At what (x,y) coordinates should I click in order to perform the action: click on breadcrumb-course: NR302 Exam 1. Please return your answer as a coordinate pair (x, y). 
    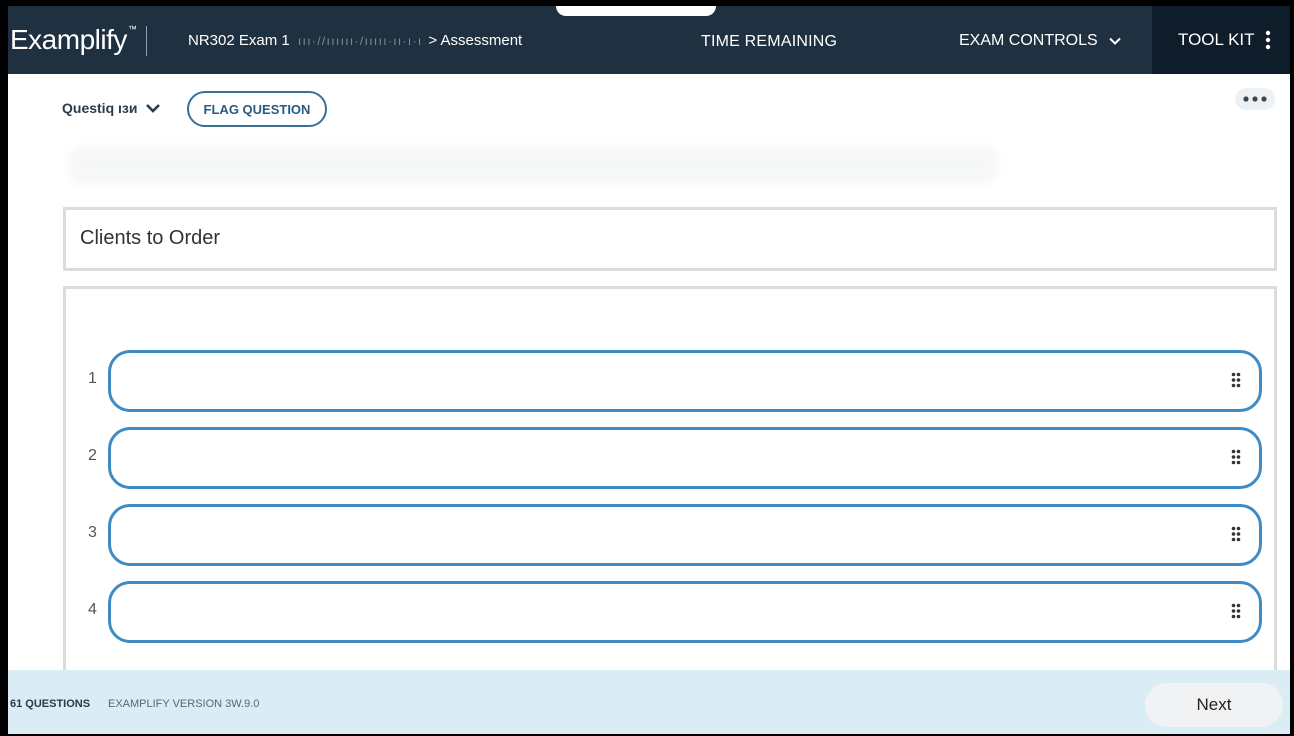
    Looking at the image, I should click on (239, 40).